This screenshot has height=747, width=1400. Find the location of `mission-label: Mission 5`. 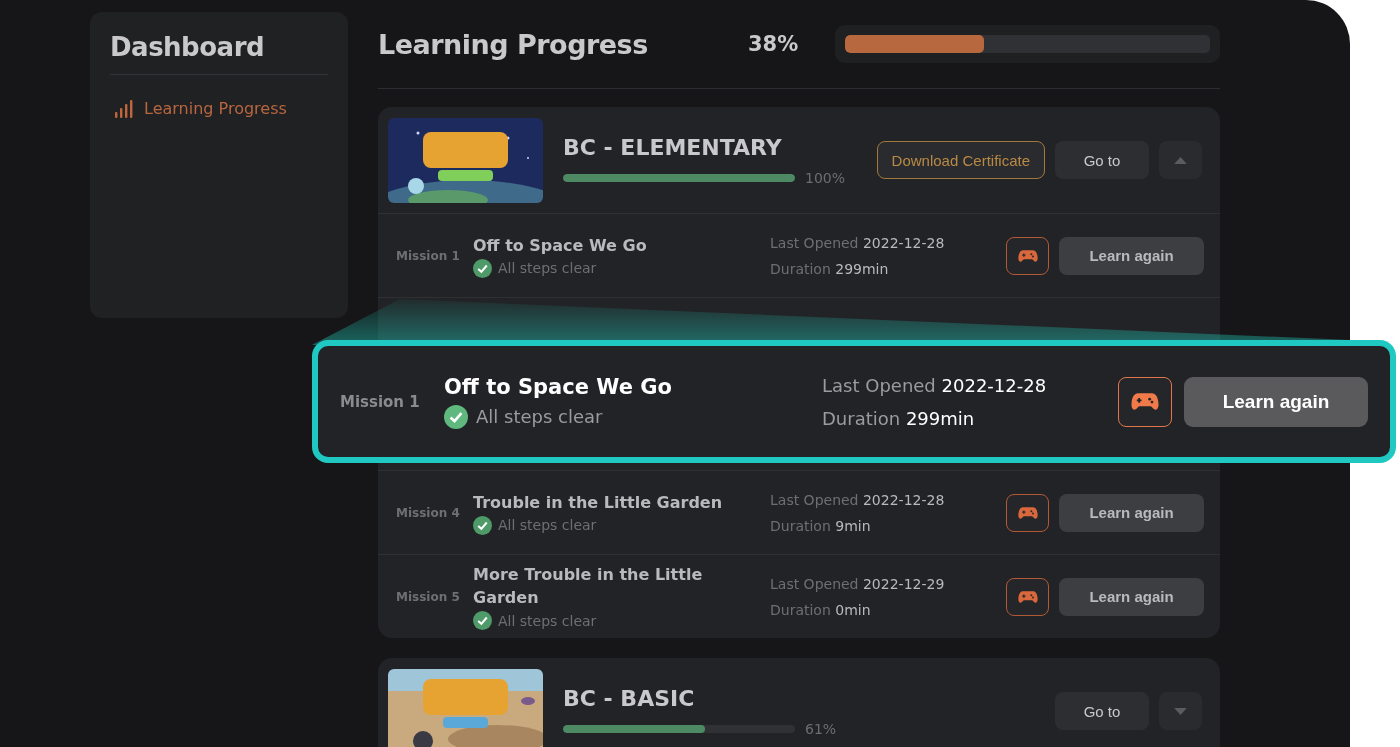

mission-label: Mission 5 is located at coordinates (428, 596).